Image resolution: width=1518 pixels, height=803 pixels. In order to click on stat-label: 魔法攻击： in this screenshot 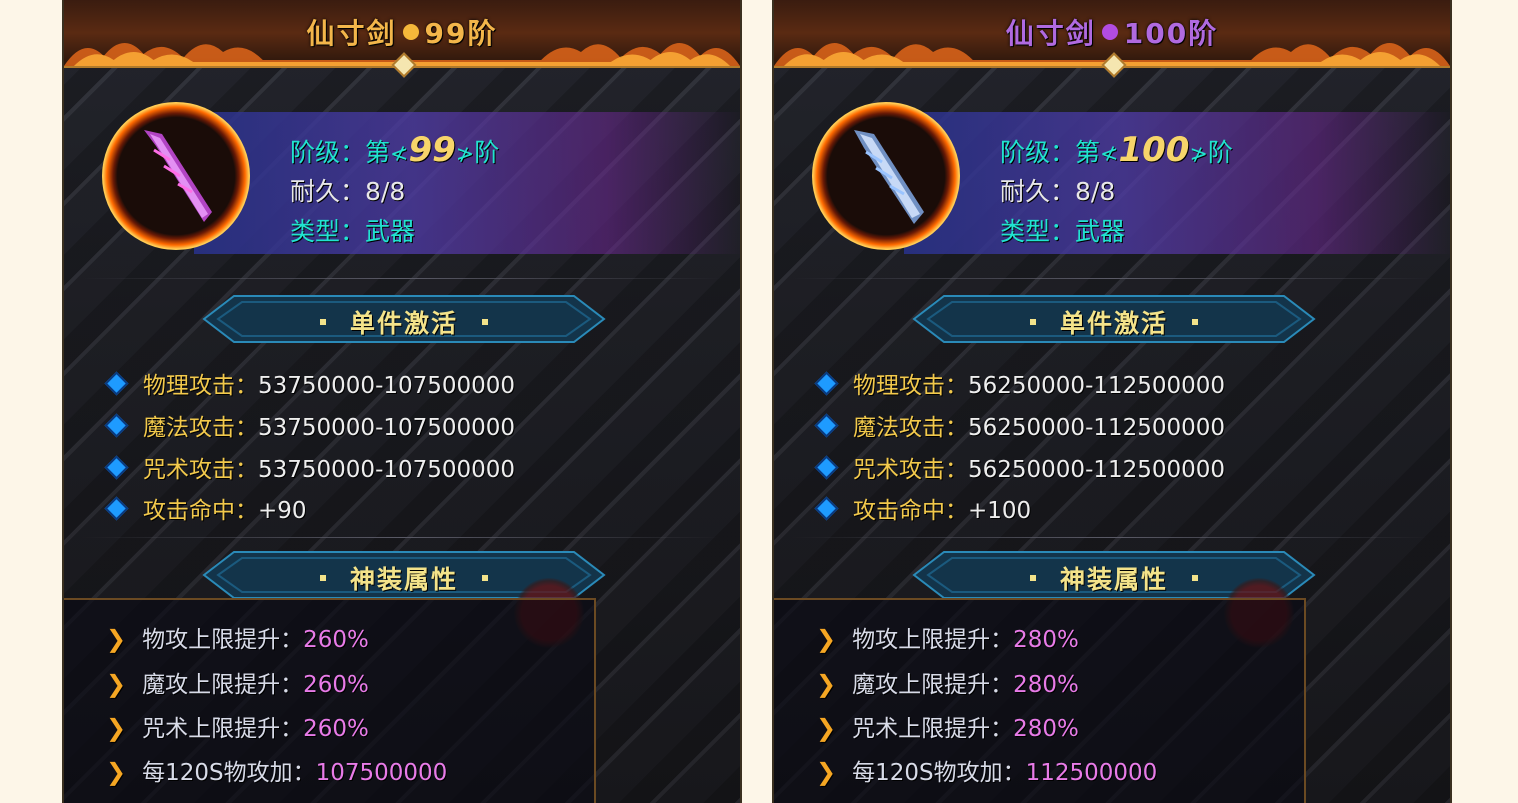, I will do `click(910, 428)`.